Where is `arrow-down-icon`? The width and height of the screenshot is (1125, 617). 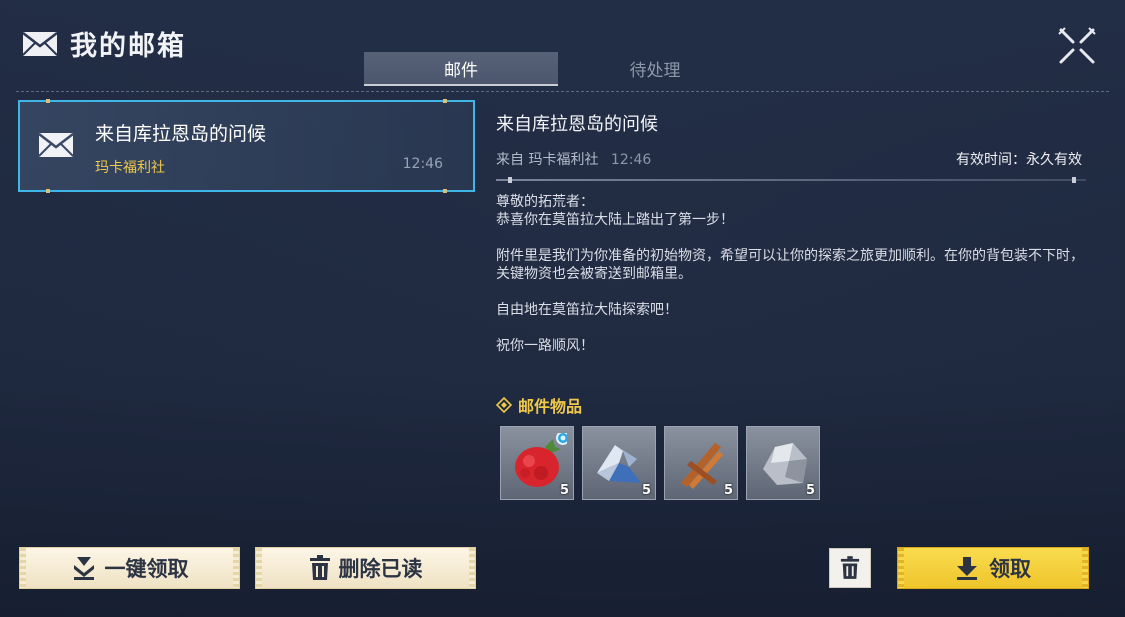
arrow-down-icon is located at coordinates (967, 568).